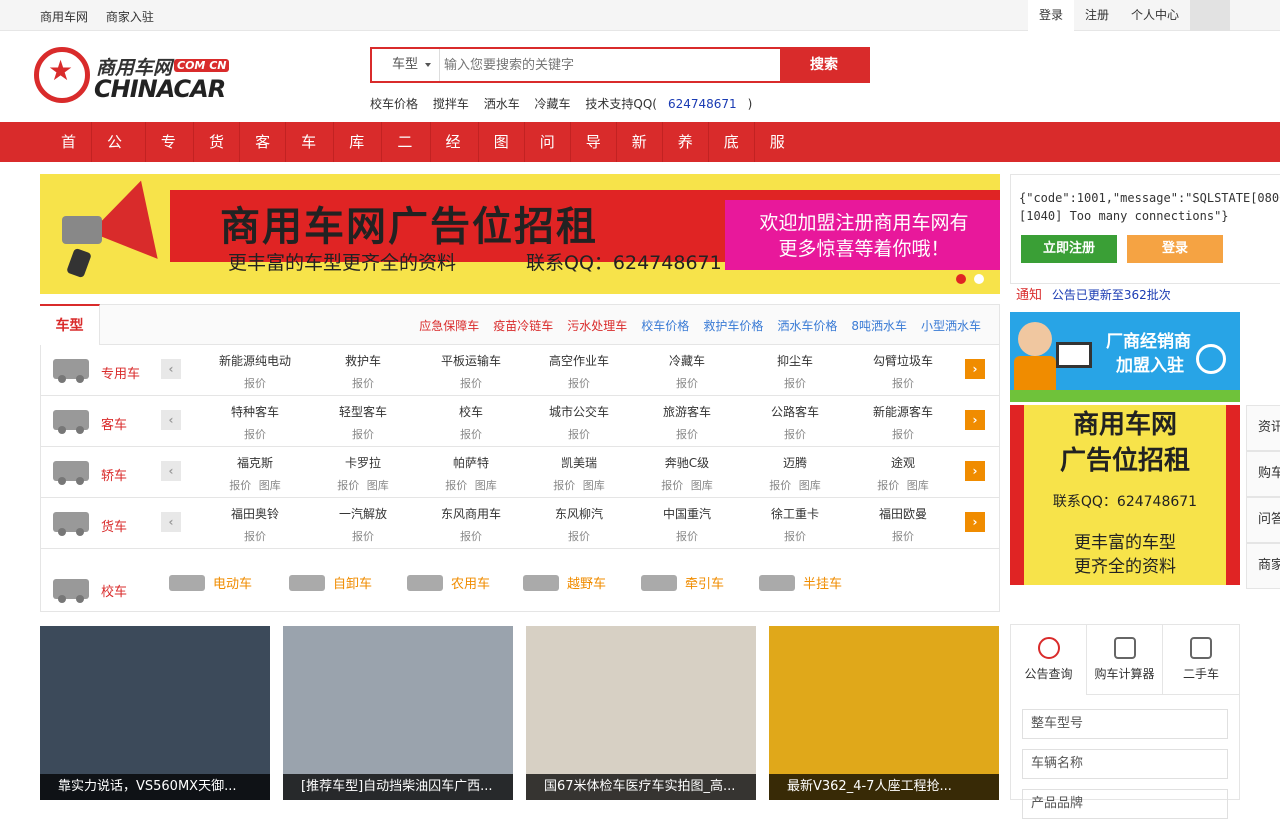 Image resolution: width=1280 pixels, height=819 pixels. What do you see at coordinates (309, 176) in the screenshot?
I see `nav-item: 车型库` at bounding box center [309, 176].